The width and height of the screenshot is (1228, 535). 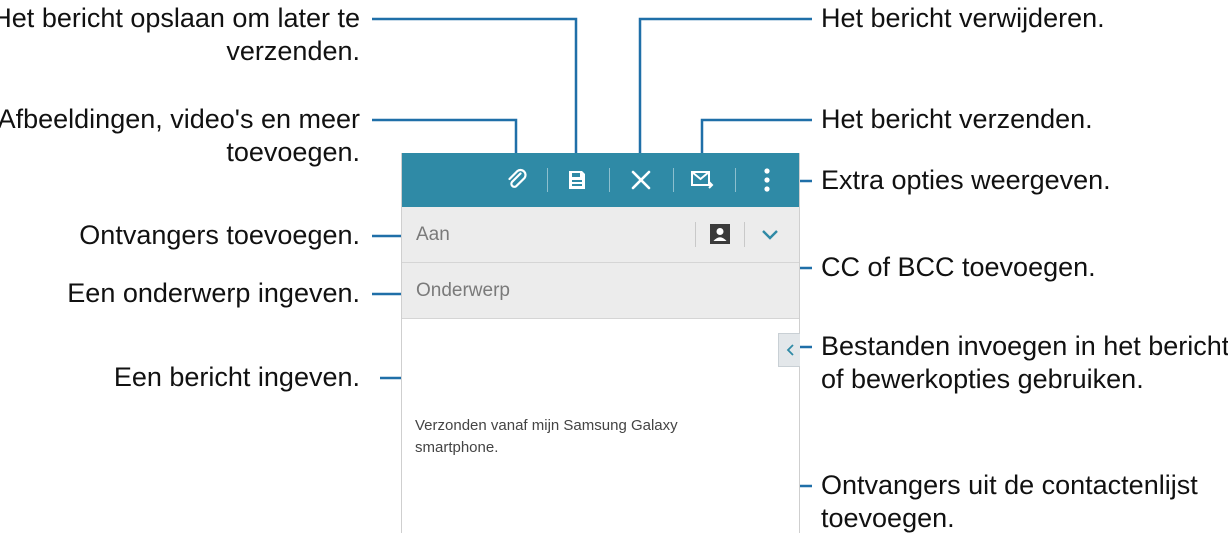 I want to click on callout-save-line2: verzenden., so click(x=293, y=51).